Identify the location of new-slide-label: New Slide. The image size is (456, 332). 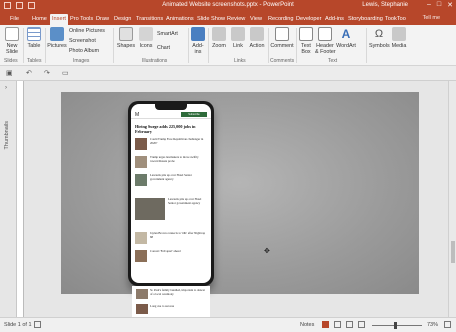
(12, 49).